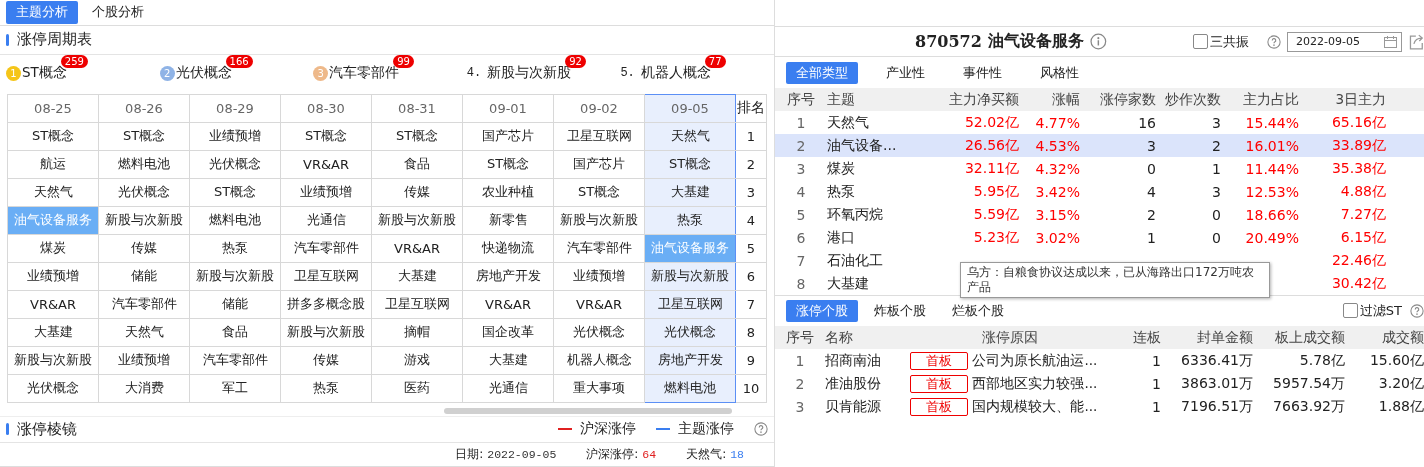  I want to click on theme-cell: 航运, so click(53, 164).